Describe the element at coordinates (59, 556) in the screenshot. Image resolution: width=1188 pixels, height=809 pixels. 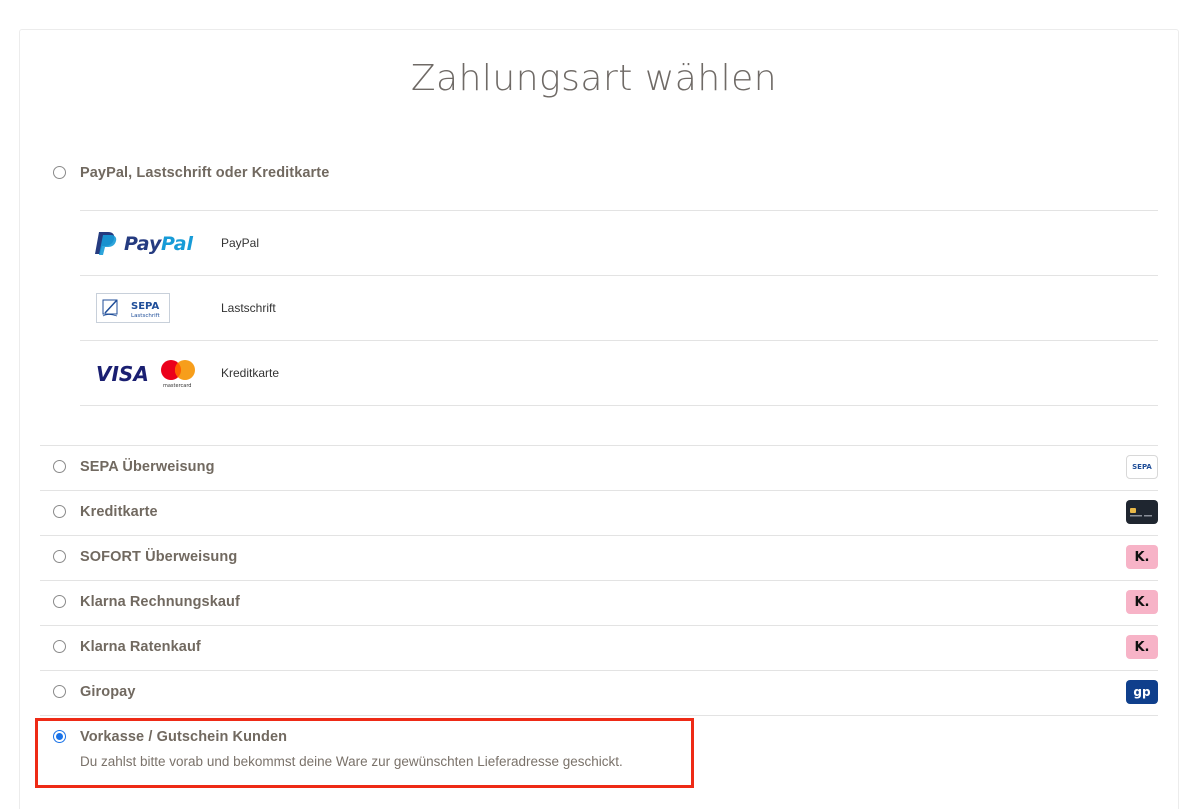
I see `radio-sofort-ueberweisung` at that location.